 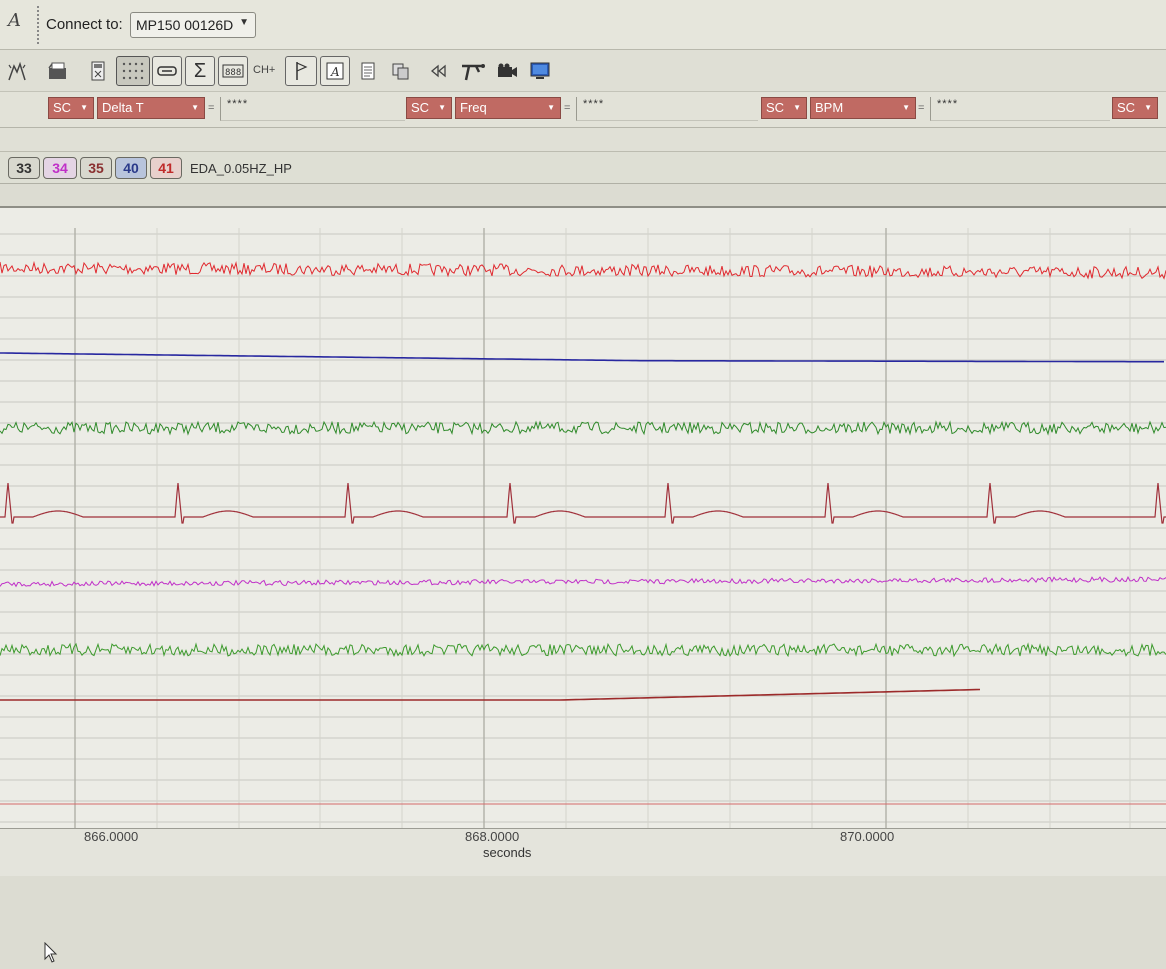 I want to click on app-menu-icon: A, so click(x=14, y=20).